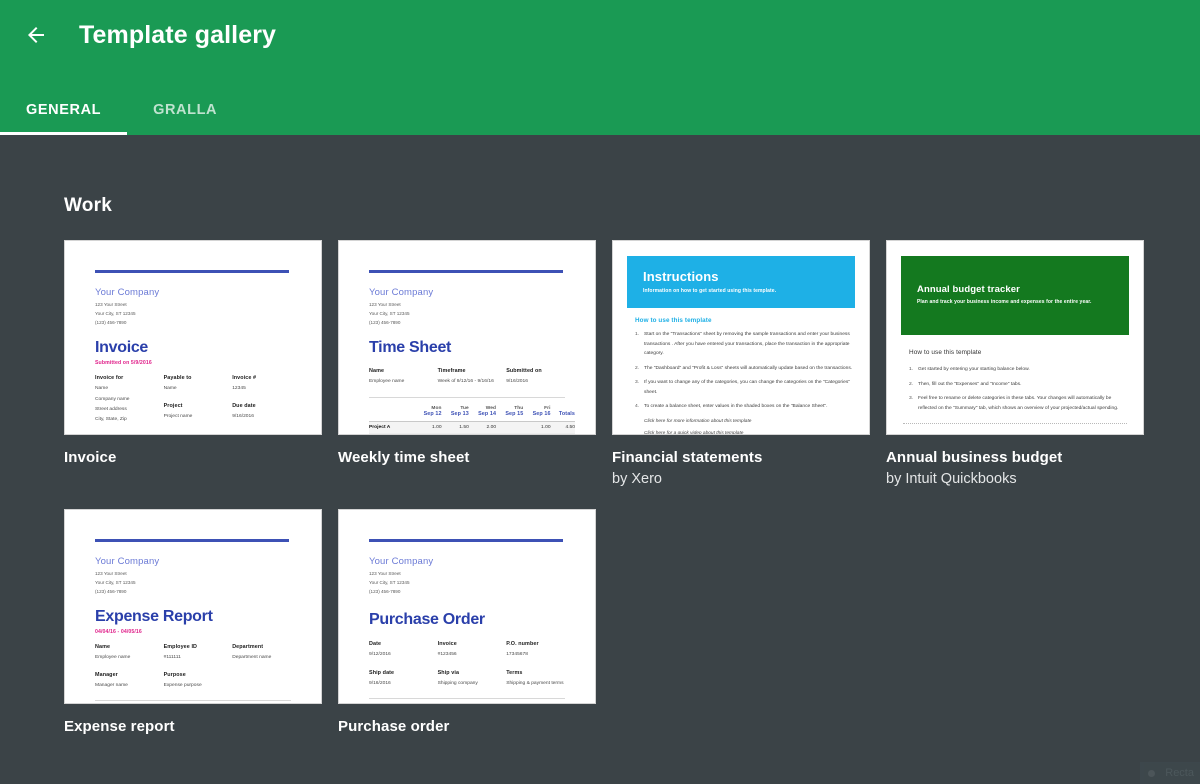 The width and height of the screenshot is (1200, 784). I want to click on doc-field-value: Manager name, so click(111, 685).